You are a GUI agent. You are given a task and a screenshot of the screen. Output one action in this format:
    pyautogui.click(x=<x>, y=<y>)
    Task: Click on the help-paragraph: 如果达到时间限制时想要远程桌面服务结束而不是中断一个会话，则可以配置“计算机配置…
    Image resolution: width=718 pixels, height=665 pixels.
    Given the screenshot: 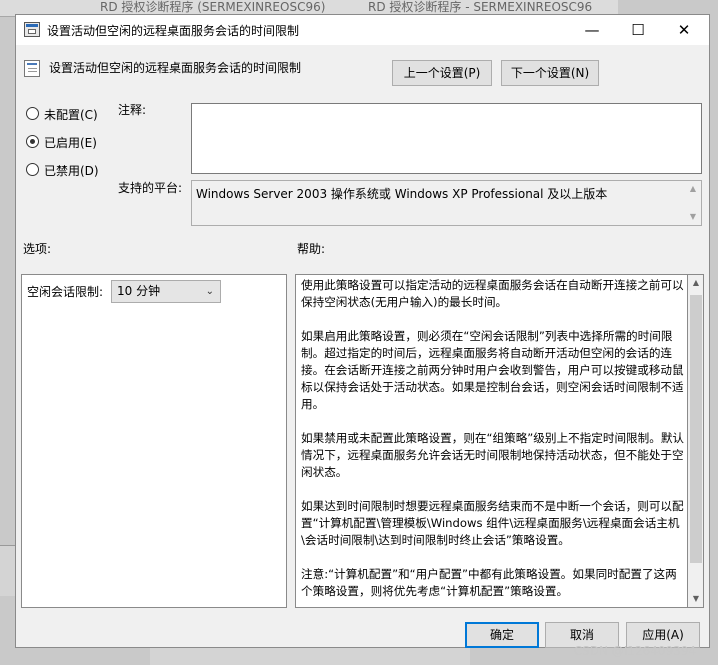 What is the action you would take?
    pyautogui.click(x=492, y=523)
    